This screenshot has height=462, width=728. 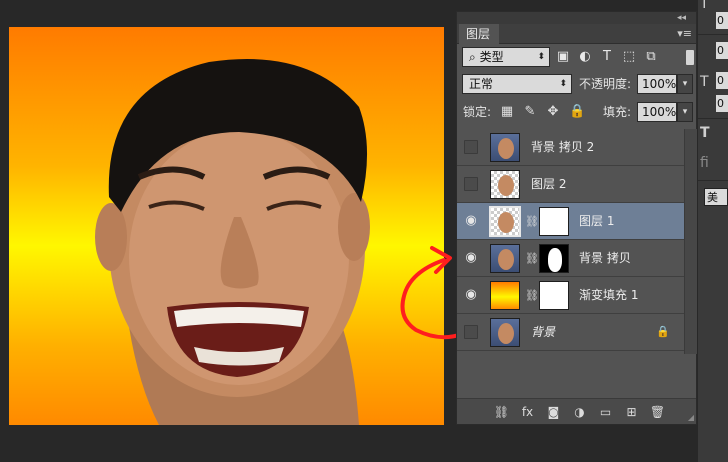 What do you see at coordinates (481, 84) in the screenshot?
I see `blend-mode-value: 正常` at bounding box center [481, 84].